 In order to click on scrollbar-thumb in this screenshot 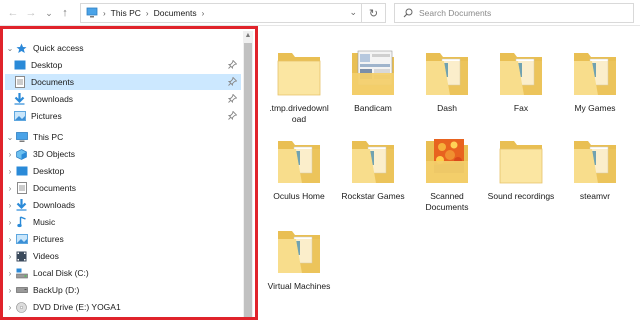, I will do `click(248, 180)`.